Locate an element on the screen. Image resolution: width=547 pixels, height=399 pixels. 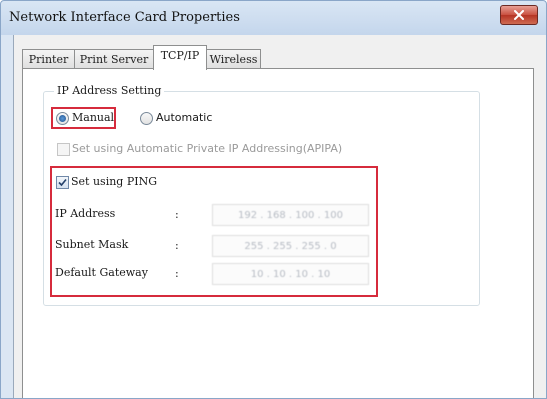
title-bar: Network Interface Card Properties is located at coordinates (273, 18).